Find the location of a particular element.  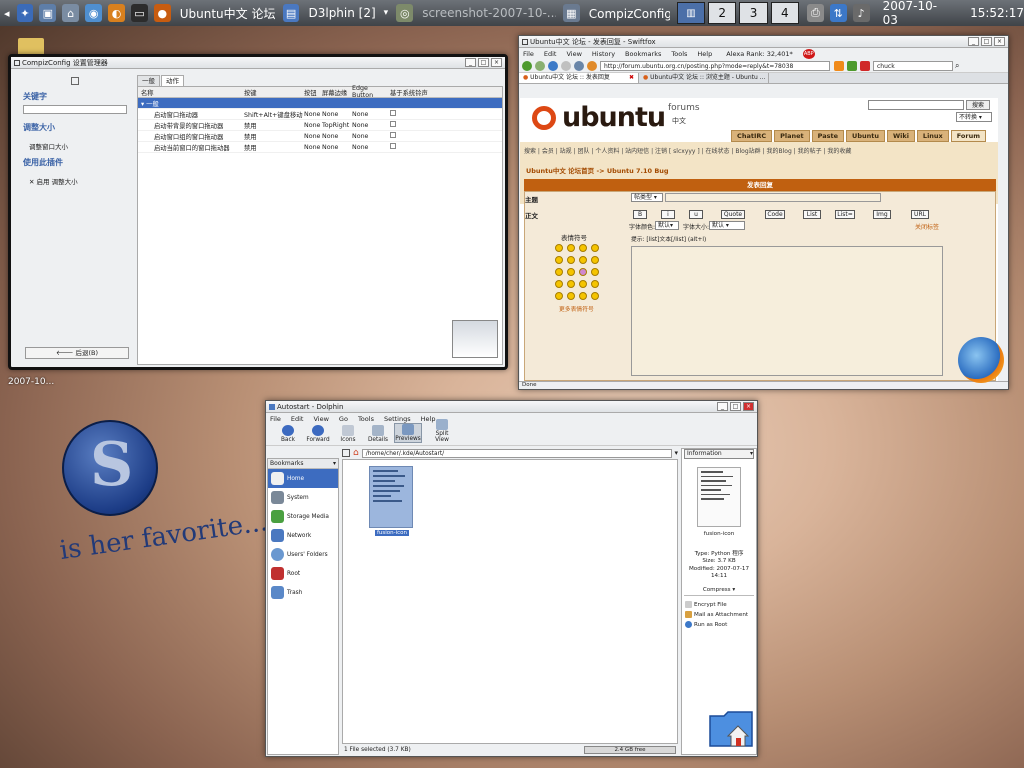

bold-button: B is located at coordinates (640, 214).